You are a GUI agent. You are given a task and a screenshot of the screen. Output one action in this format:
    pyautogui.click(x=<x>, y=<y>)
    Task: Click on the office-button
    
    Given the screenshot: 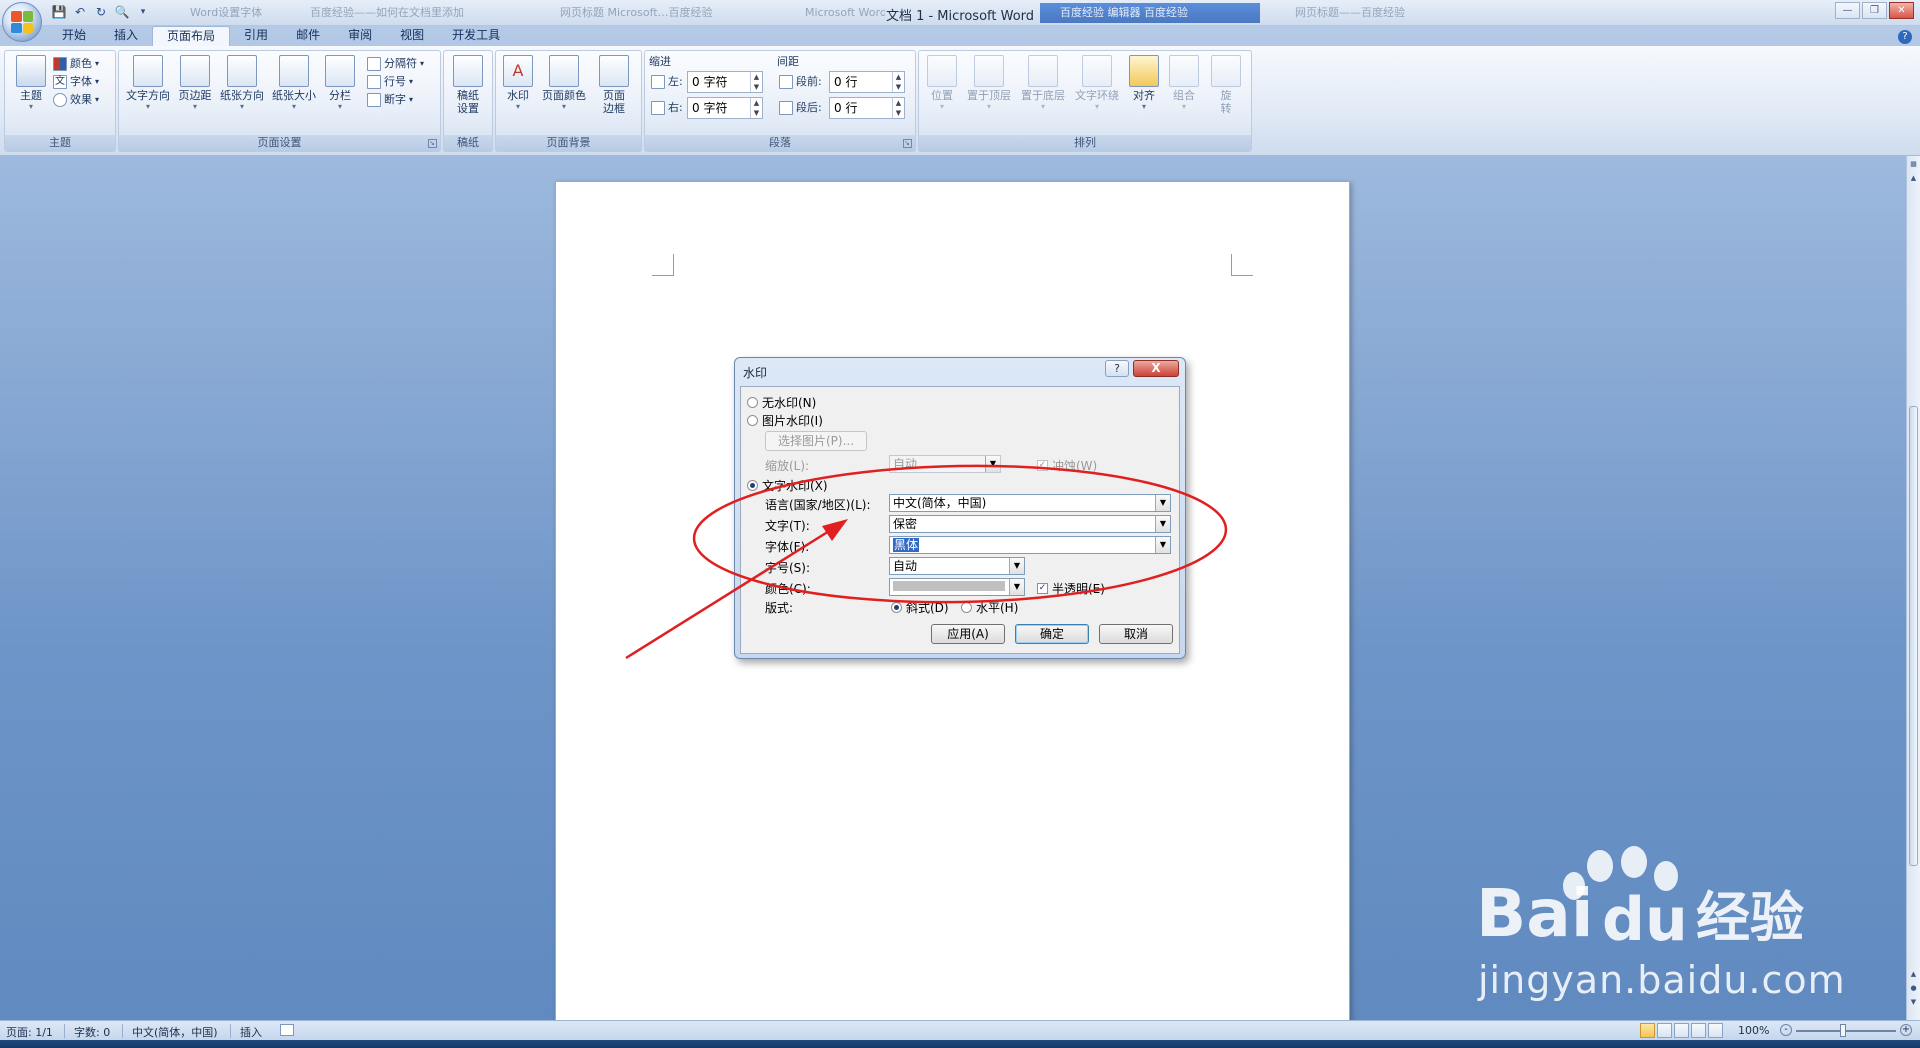 What is the action you would take?
    pyautogui.click(x=22, y=22)
    